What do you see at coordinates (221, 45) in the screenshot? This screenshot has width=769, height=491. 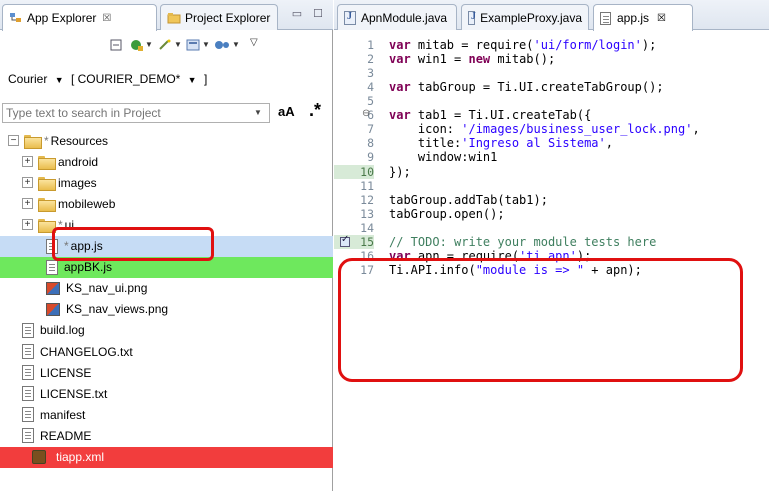 I see `gear-icon` at bounding box center [221, 45].